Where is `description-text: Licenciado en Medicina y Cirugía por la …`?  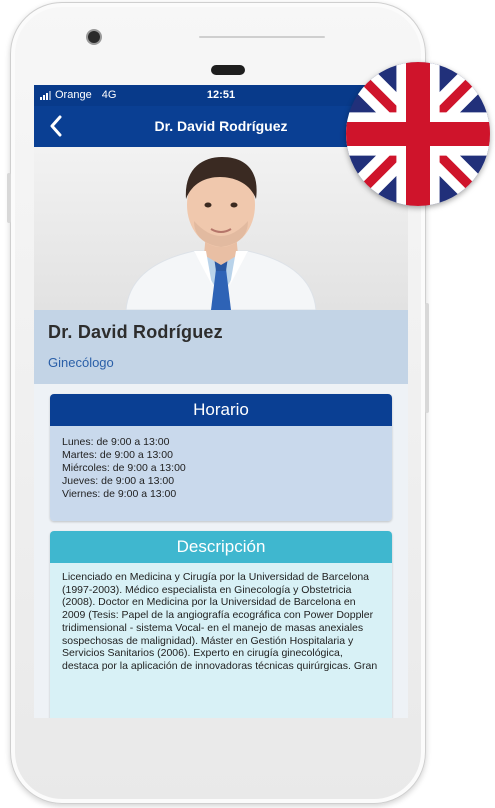
description-text: Licenciado en Medicina y Cirugía por la … is located at coordinates (221, 640).